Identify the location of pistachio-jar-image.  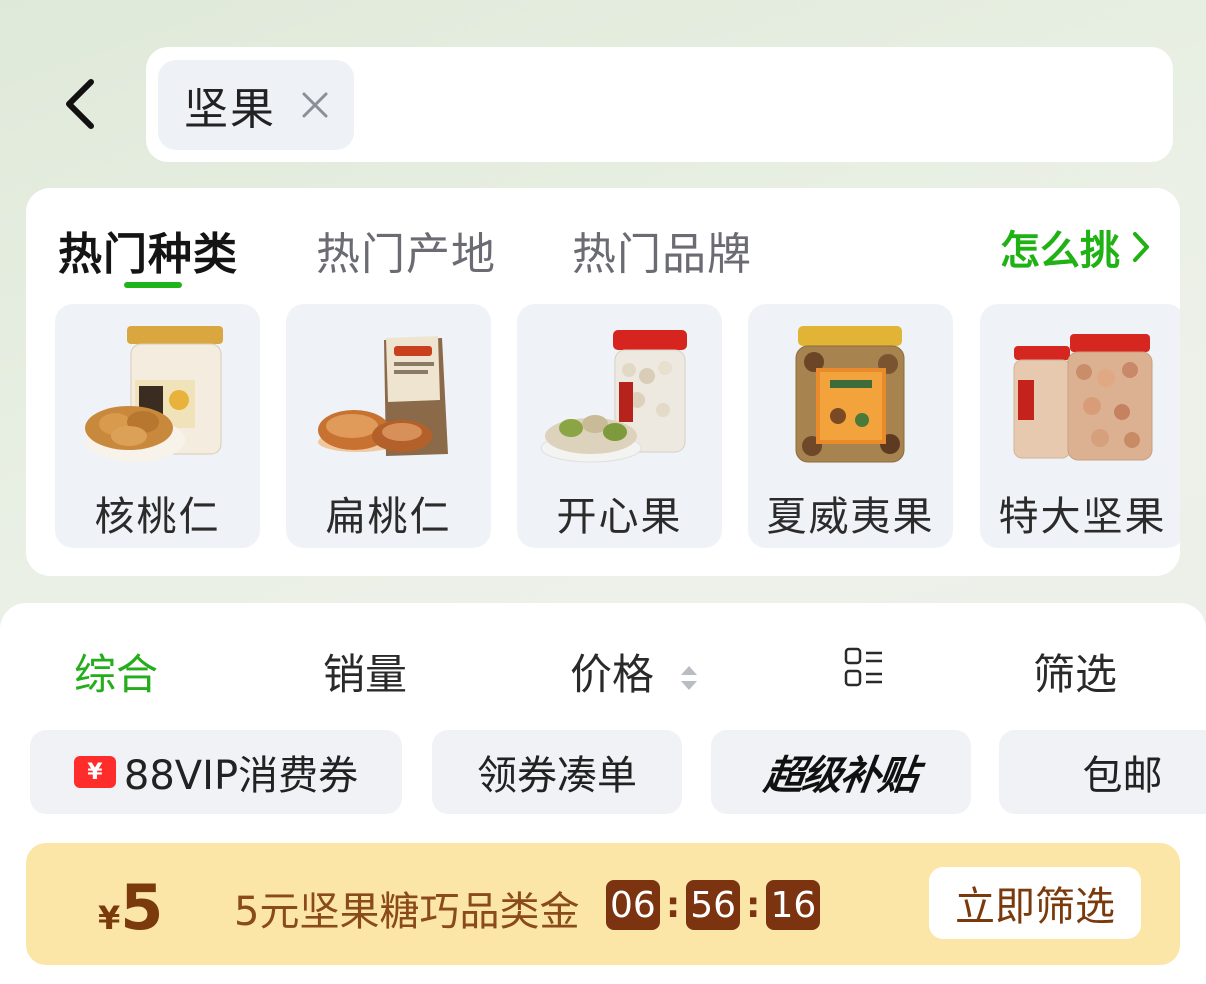
(613, 396).